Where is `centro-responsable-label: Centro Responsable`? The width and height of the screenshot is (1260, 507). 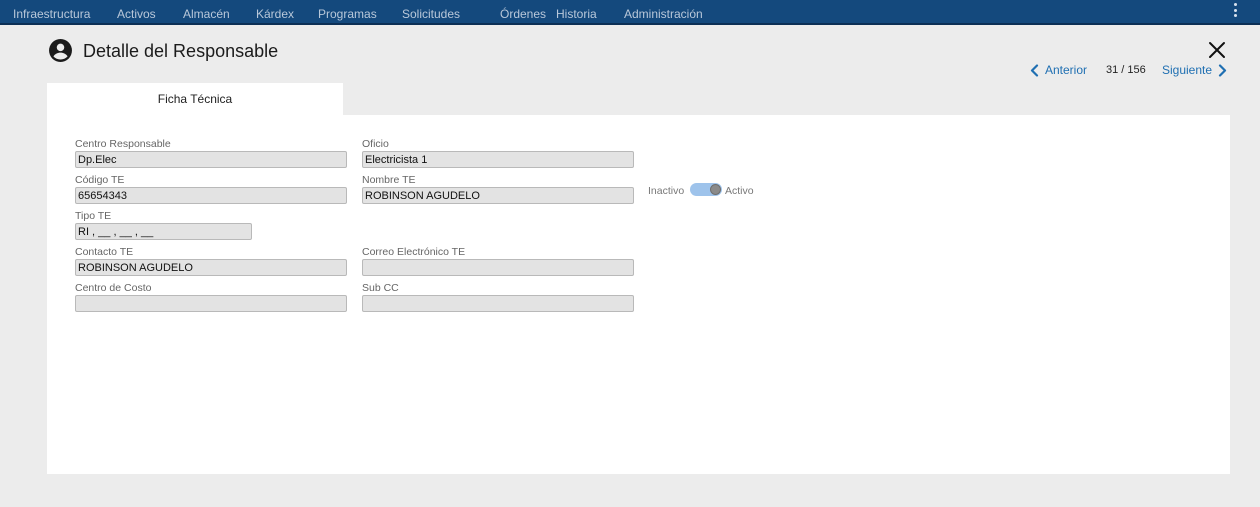 centro-responsable-label: Centro Responsable is located at coordinates (123, 144).